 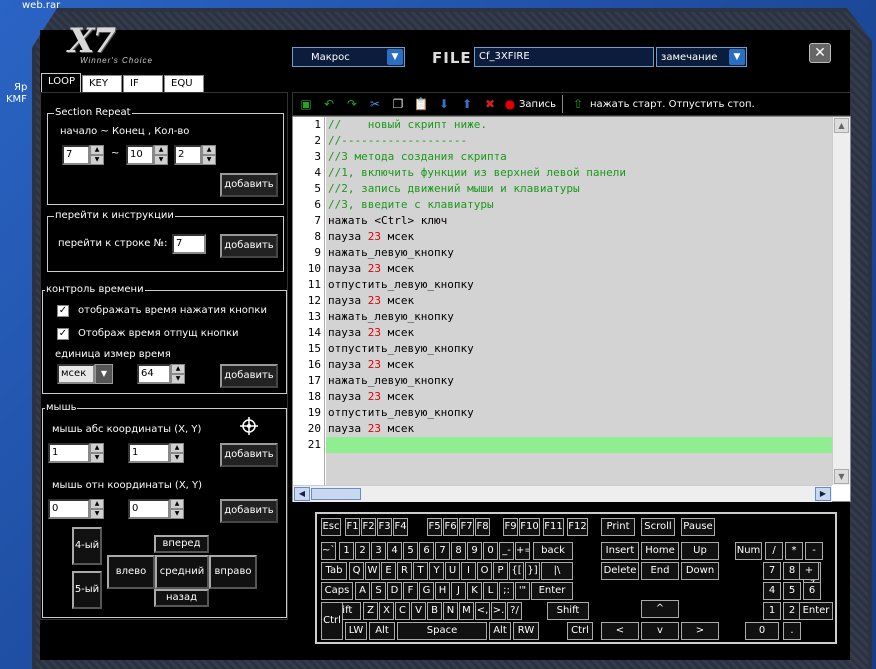 I want to click on code-line: //3, введите с клавиатуры, so click(x=579, y=205).